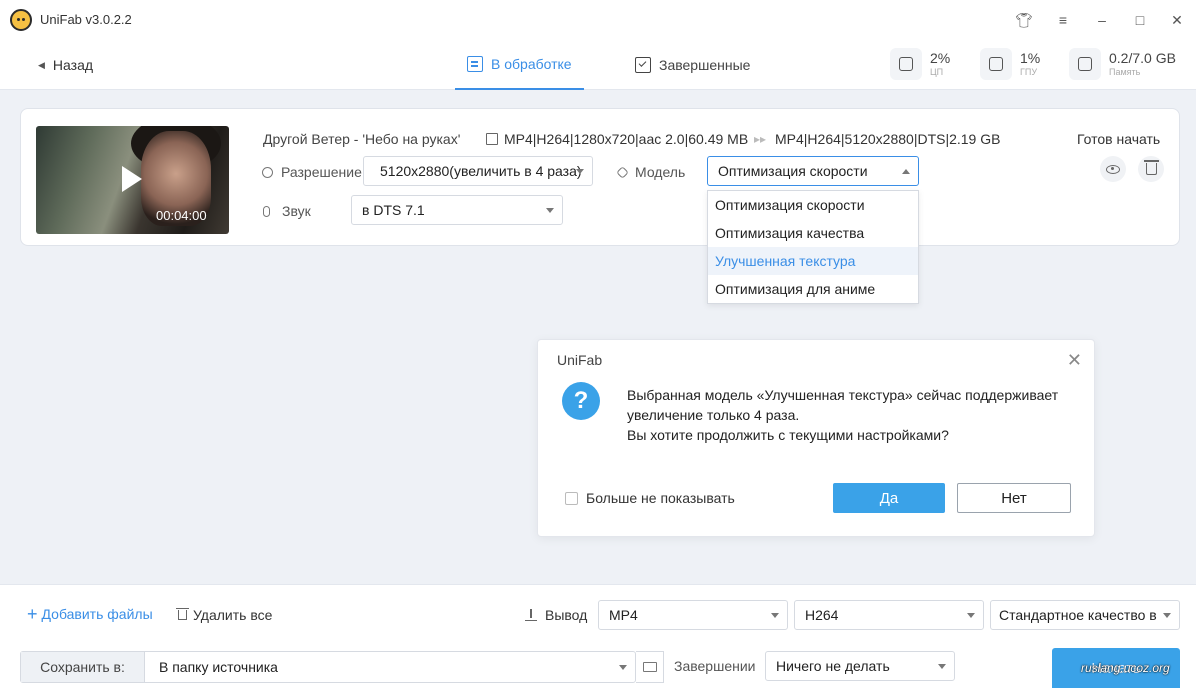 The height and width of the screenshot is (688, 1196). Describe the element at coordinates (21, 20) in the screenshot. I see `unifab-logo-icon` at that location.